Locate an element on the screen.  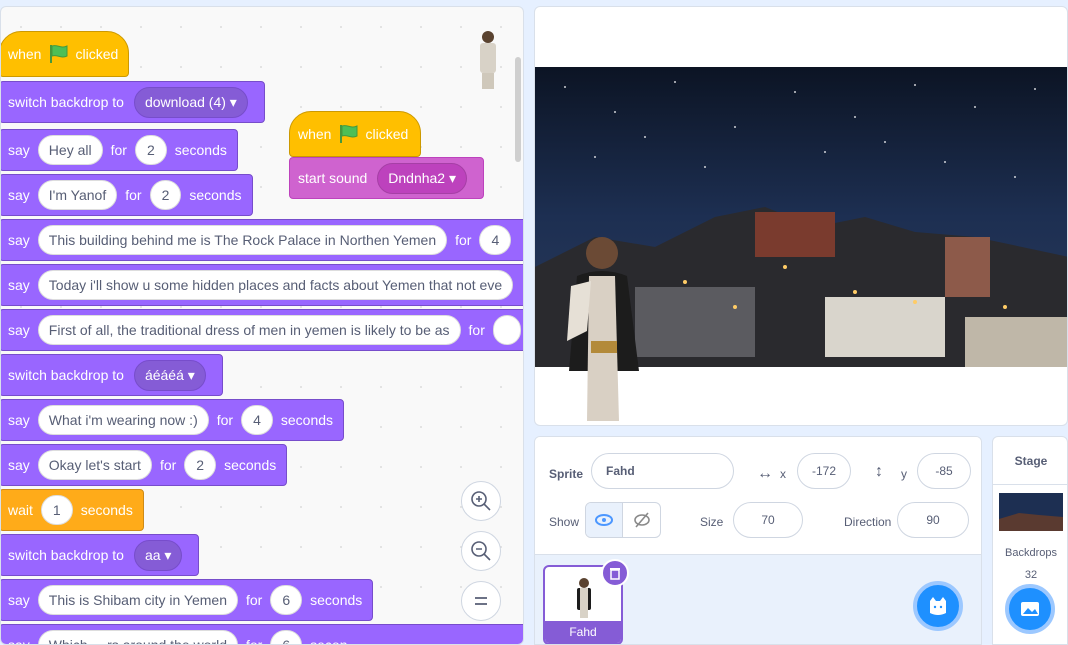
code-scrollbar is located at coordinates (518, 109).